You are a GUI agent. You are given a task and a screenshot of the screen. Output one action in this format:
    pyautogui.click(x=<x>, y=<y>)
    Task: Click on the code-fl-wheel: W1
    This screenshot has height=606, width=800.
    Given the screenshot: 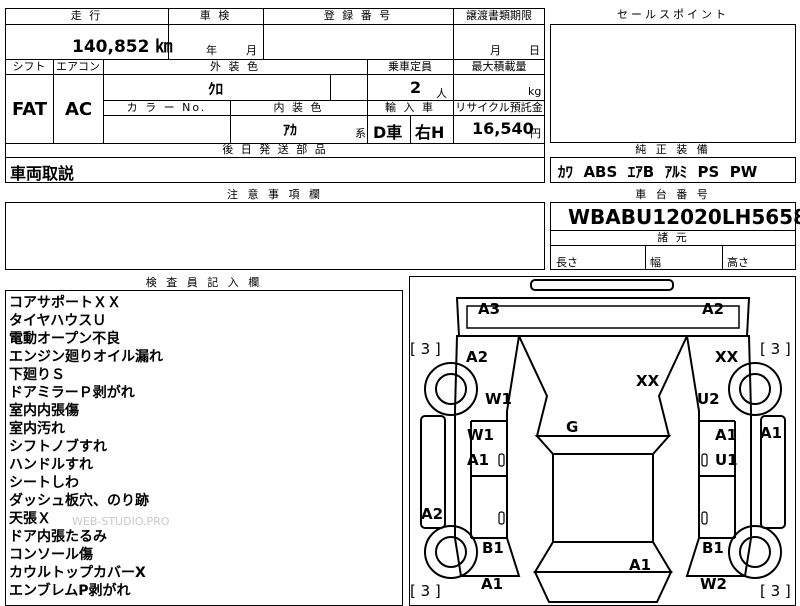 What is the action you would take?
    pyautogui.click(x=498, y=399)
    